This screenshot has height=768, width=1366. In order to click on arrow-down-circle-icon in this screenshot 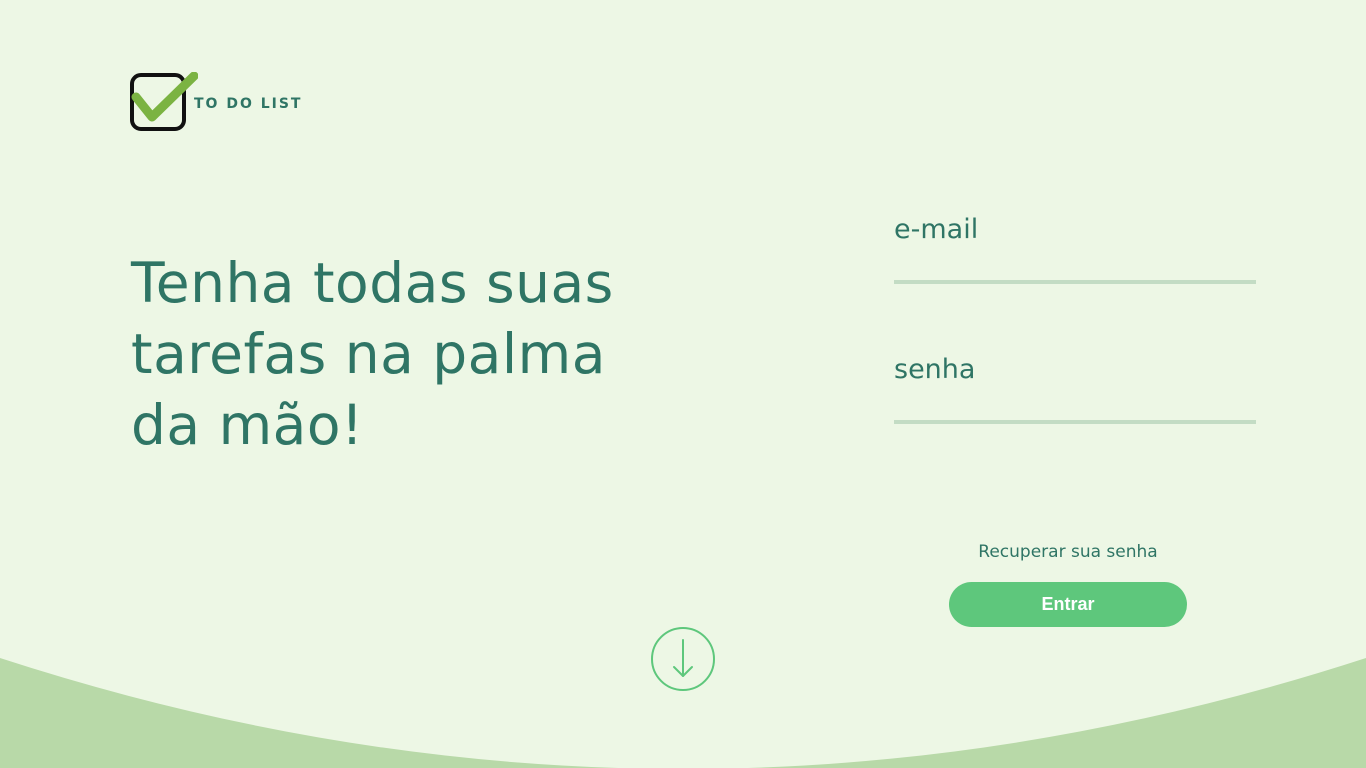, I will do `click(683, 659)`.